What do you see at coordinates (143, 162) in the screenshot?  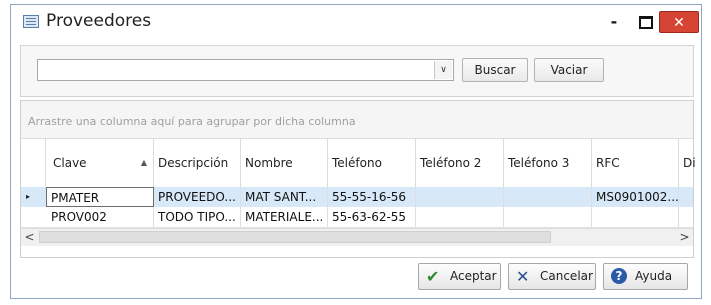 I see `sort-ascending-icon: ▲` at bounding box center [143, 162].